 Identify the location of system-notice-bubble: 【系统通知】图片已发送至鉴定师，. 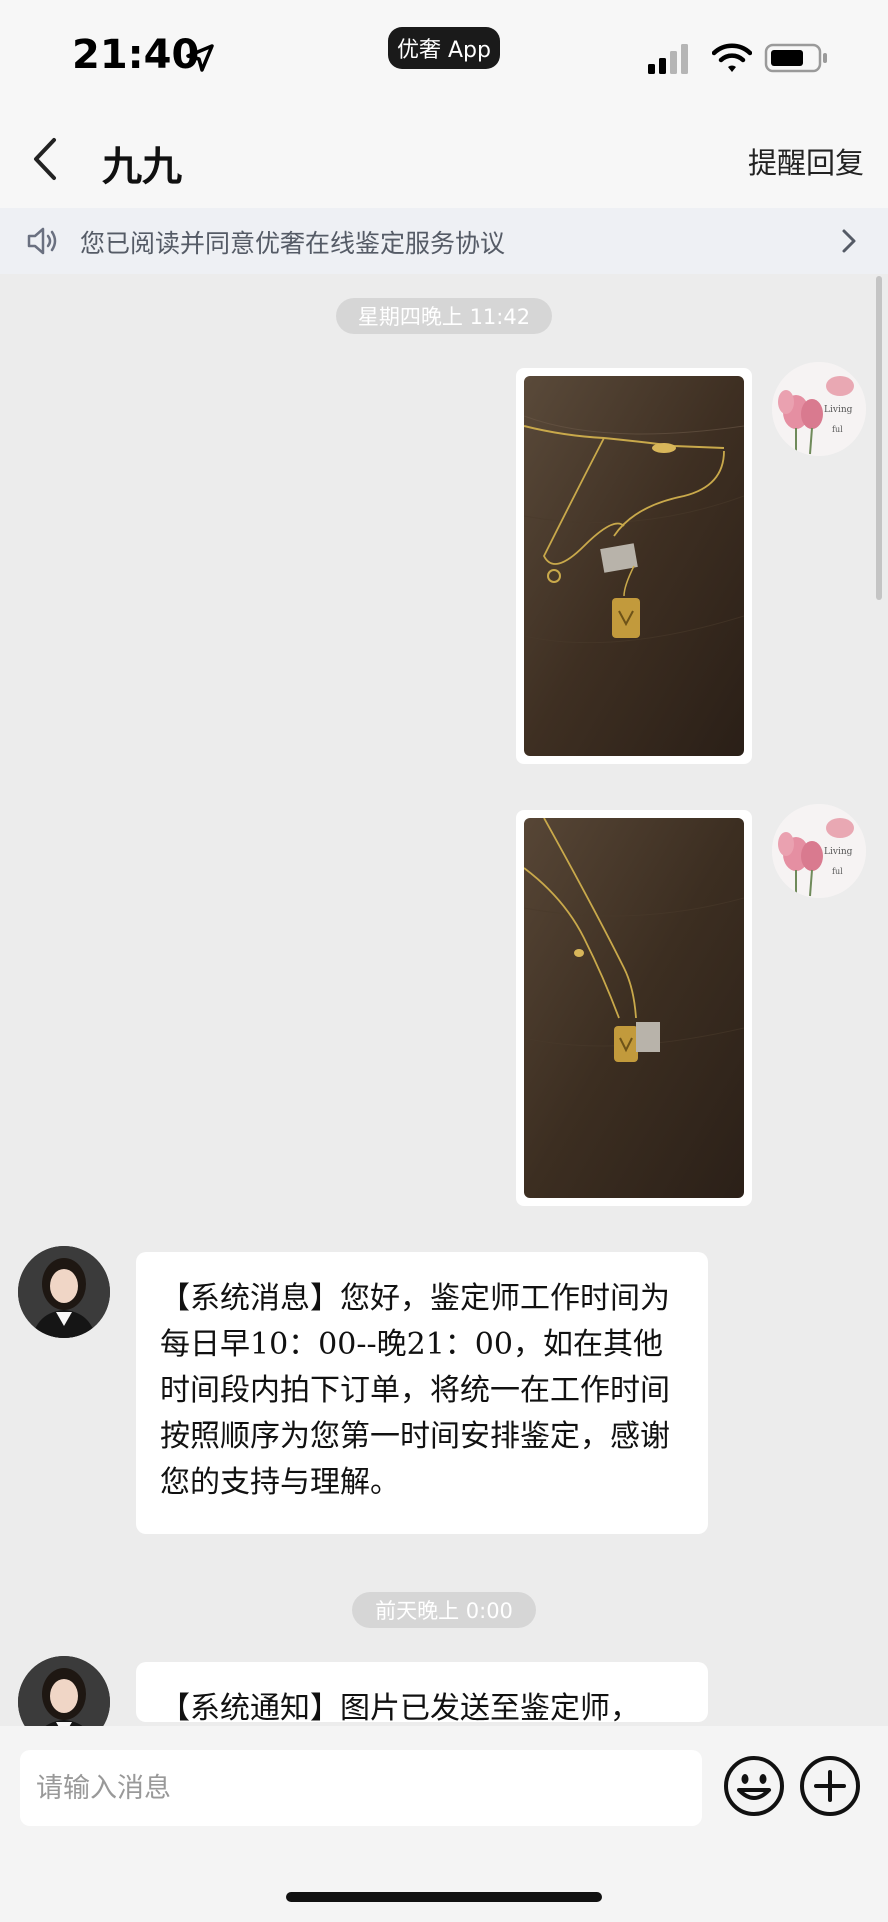
(422, 1692).